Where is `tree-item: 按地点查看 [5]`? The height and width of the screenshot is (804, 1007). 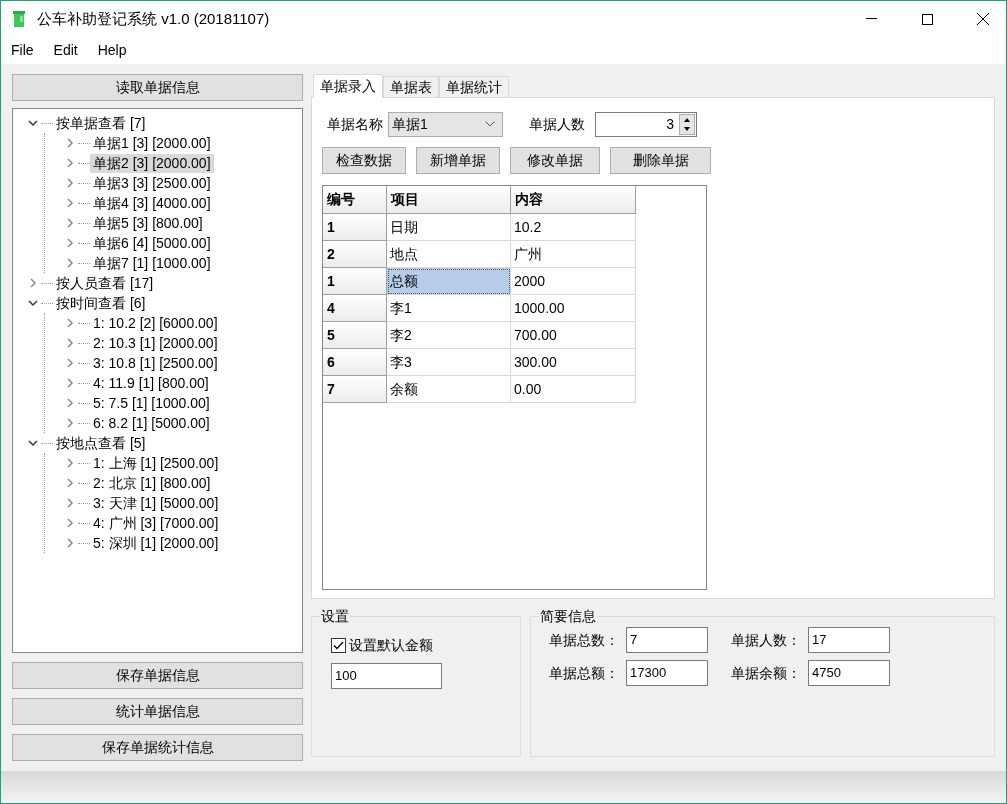 tree-item: 按地点查看 [5] is located at coordinates (101, 443).